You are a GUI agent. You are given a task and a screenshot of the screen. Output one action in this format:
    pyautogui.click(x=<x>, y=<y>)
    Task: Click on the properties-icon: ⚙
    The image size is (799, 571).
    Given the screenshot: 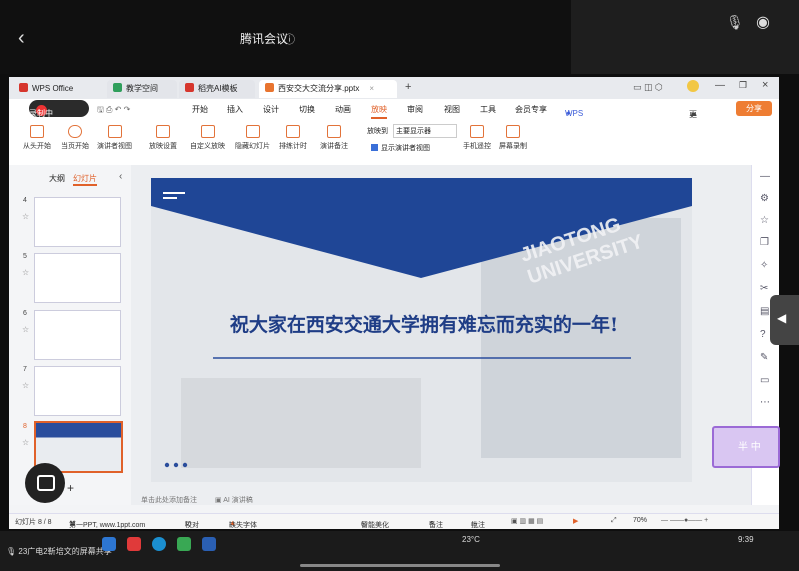 What is the action you would take?
    pyautogui.click(x=764, y=198)
    